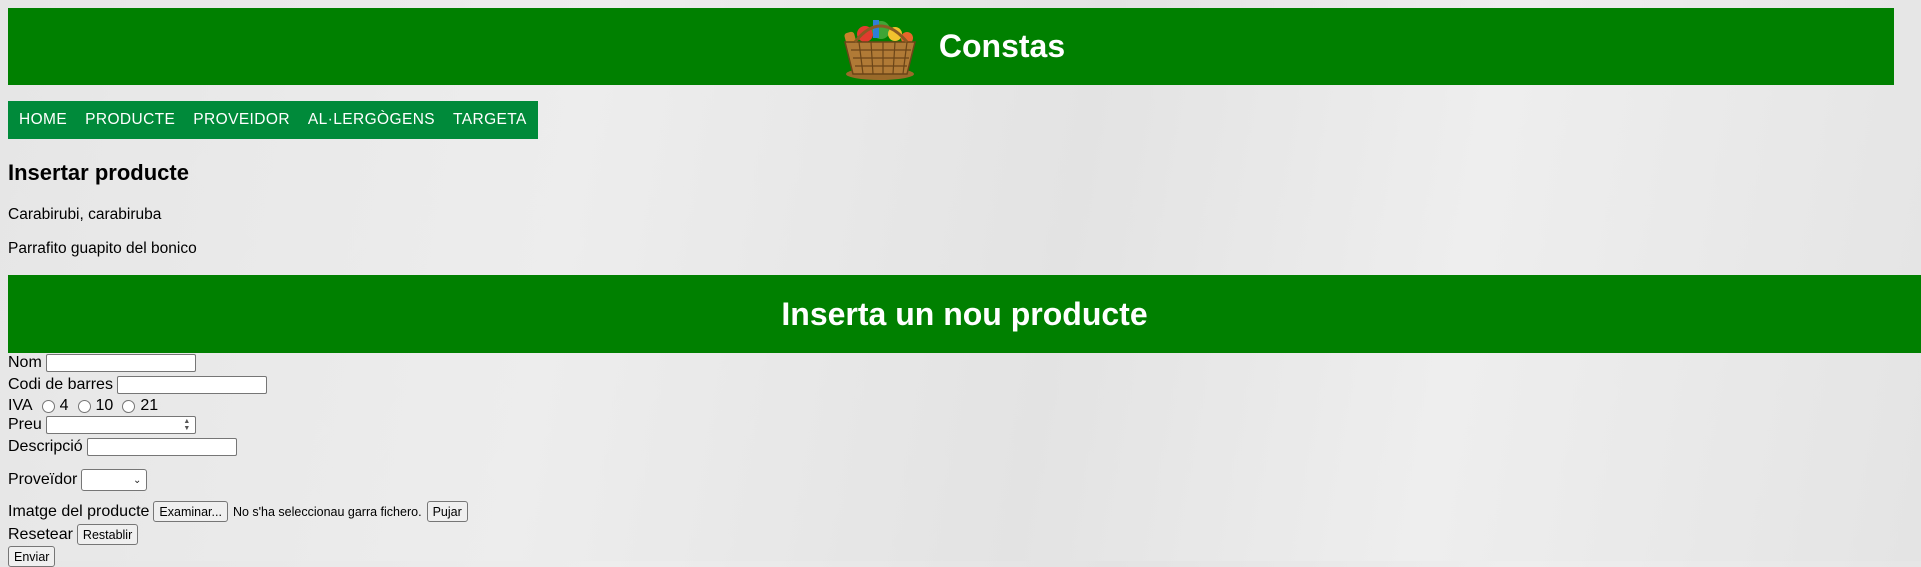 This screenshot has height=567, width=1921. Describe the element at coordinates (114, 480) in the screenshot. I see `proveidor-select: ⌄` at that location.